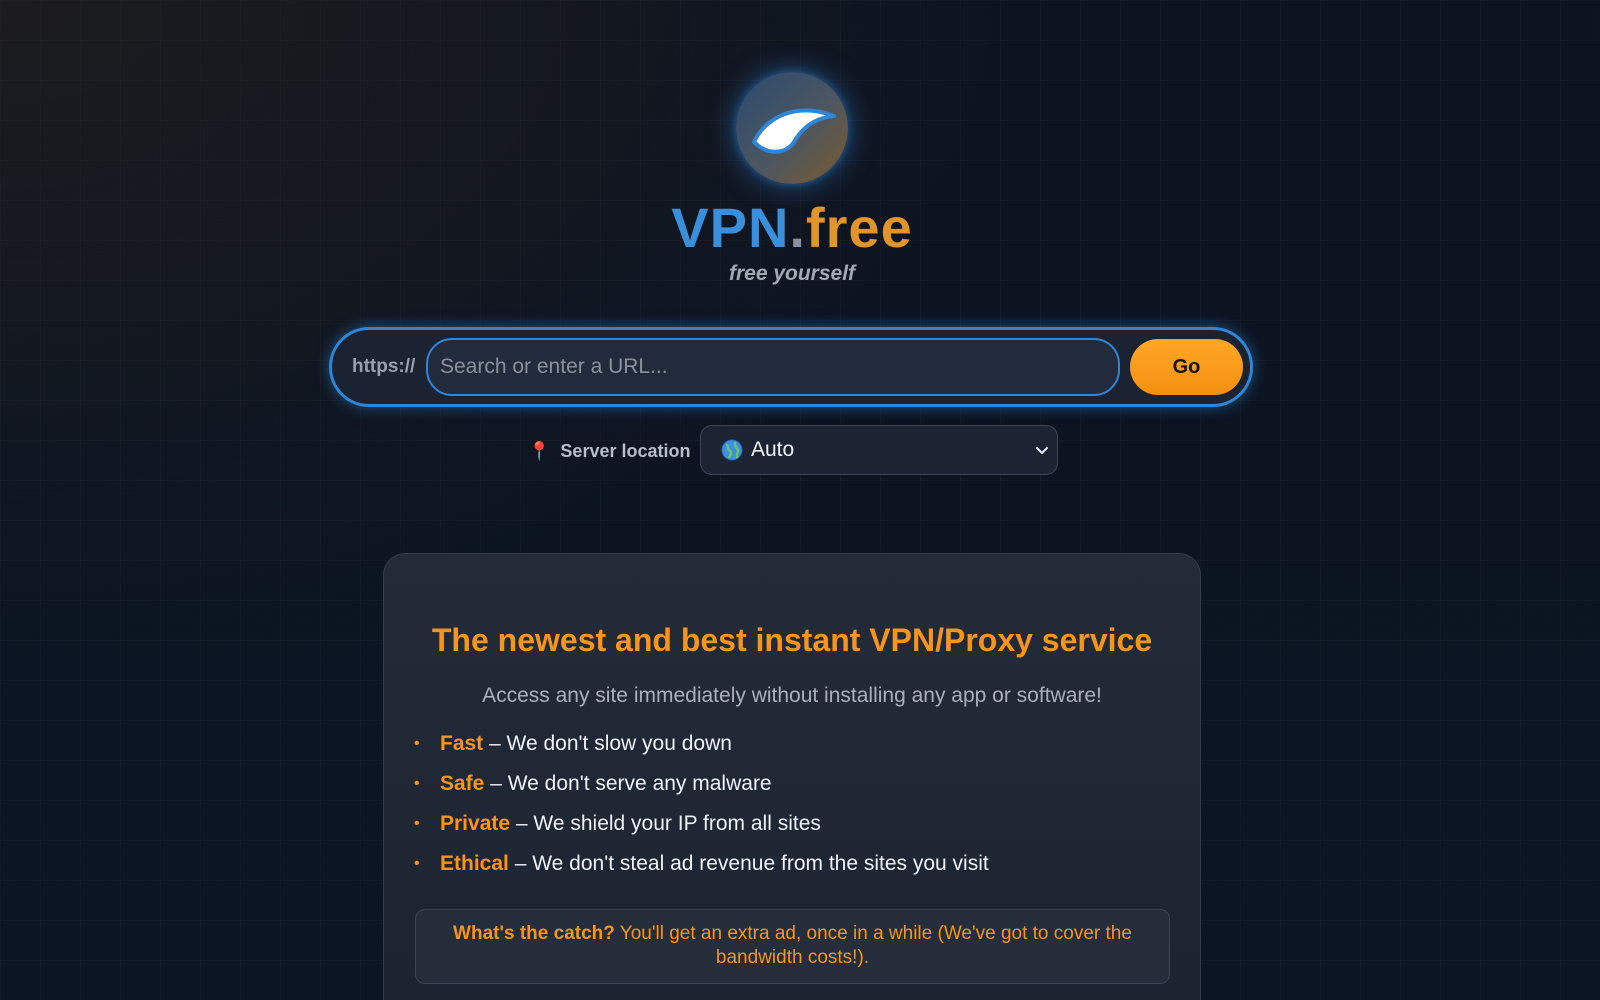 This screenshot has height=1000, width=1600. What do you see at coordinates (625, 451) in the screenshot?
I see `server-location-text: Server location` at bounding box center [625, 451].